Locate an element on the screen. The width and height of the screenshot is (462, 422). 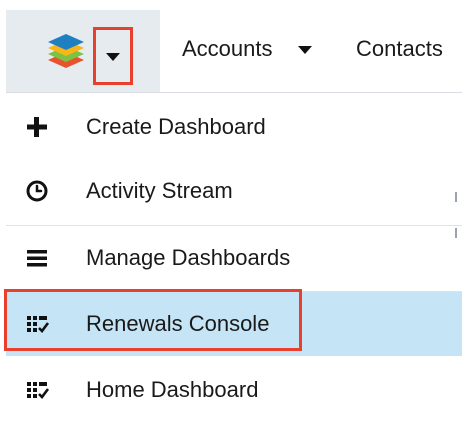
menu-item-home-dashboard: Home Dashboard is located at coordinates (234, 390).